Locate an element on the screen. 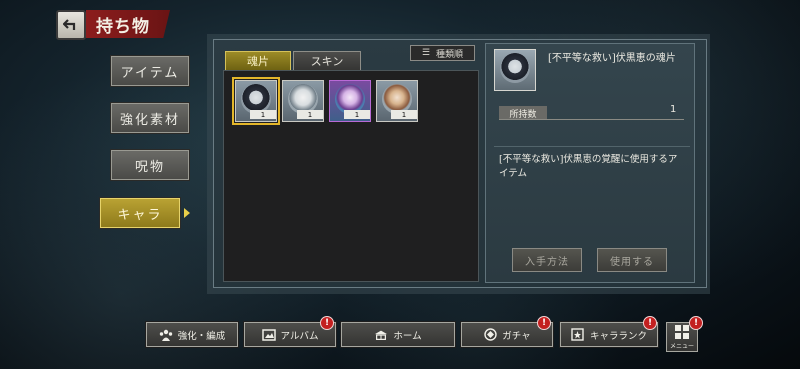 This screenshot has width=800, height=369. nav-home-button: ホーム is located at coordinates (398, 334).